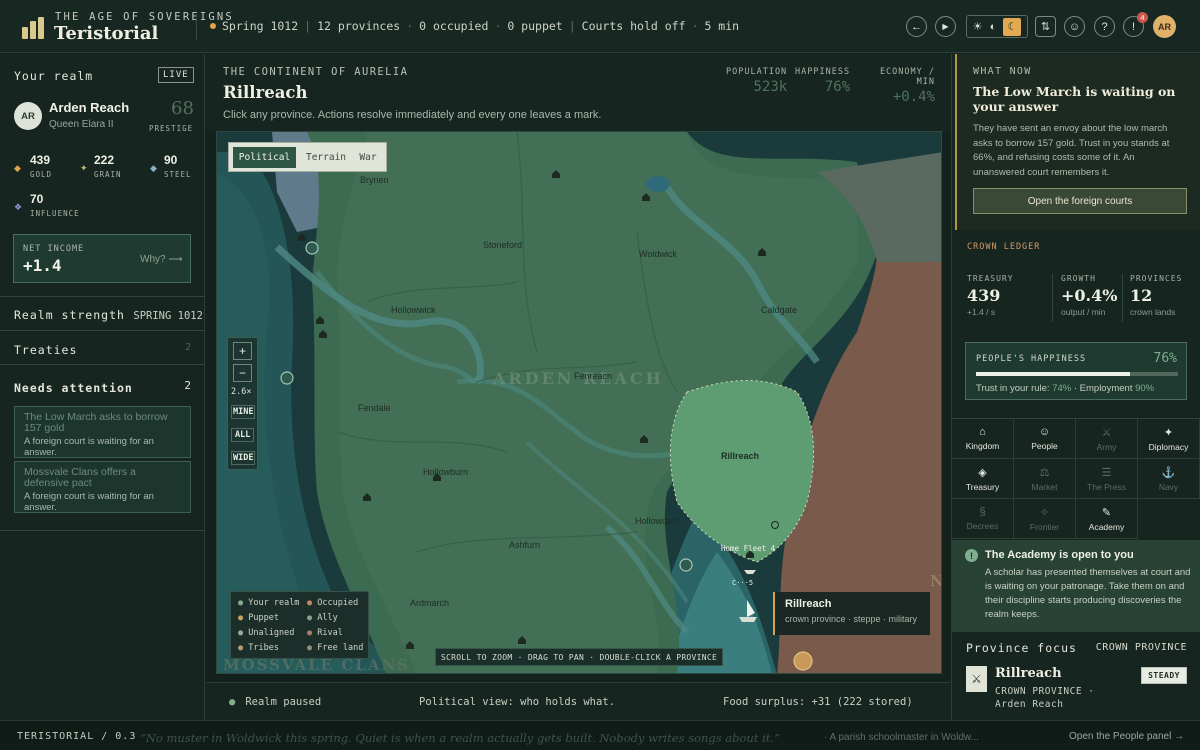 The image size is (1200, 750). I want to click on treasury-stat: TREASURY 439 +1.4 / s, so click(990, 295).